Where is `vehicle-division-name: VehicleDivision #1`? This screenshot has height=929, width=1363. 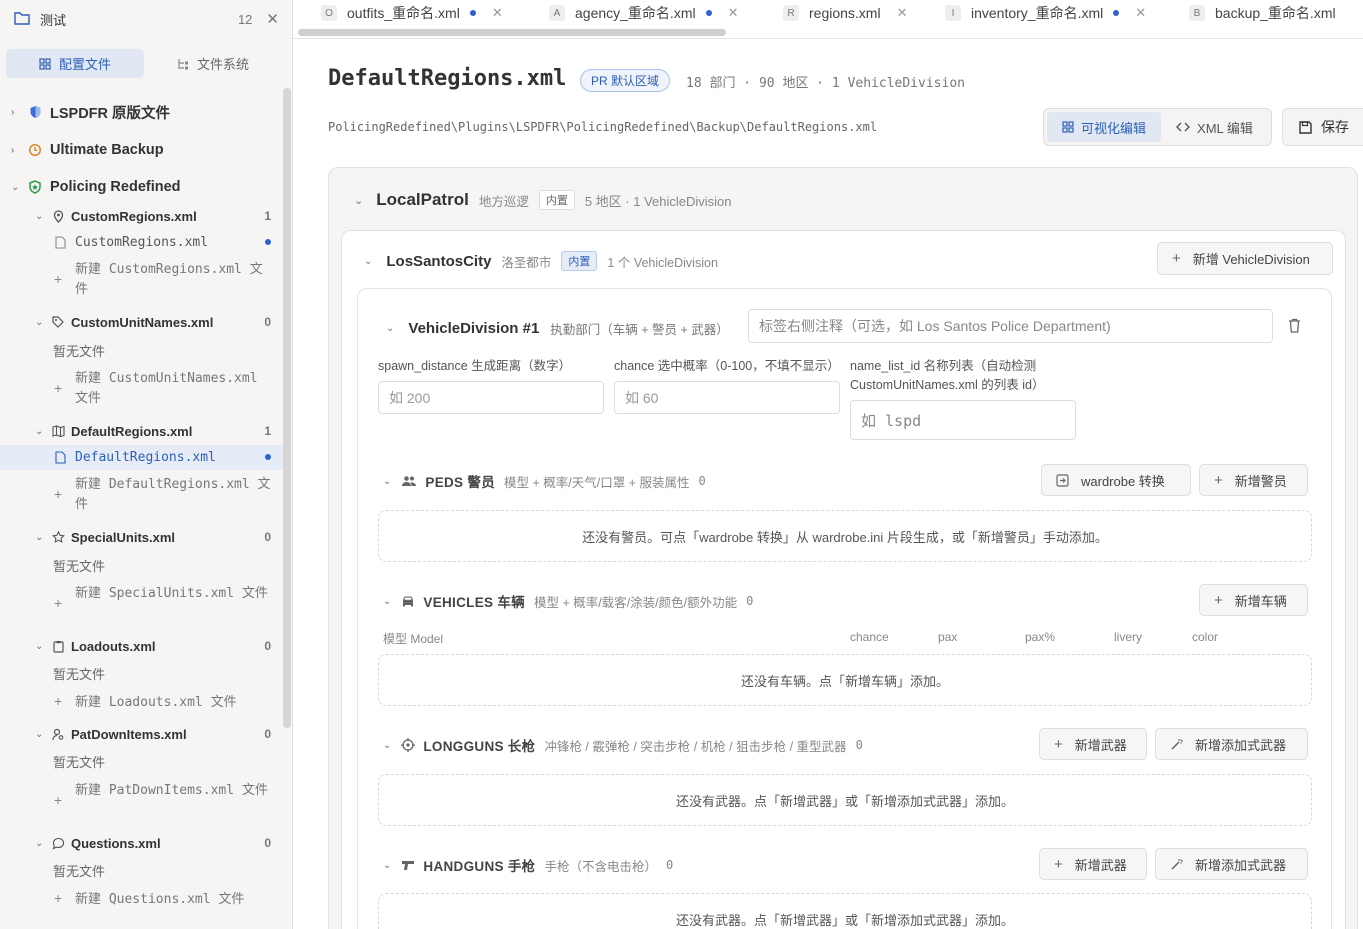
vehicle-division-name: VehicleDivision #1 is located at coordinates (474, 328).